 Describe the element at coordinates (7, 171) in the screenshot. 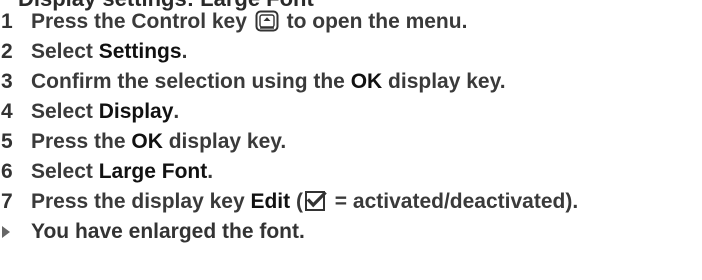

I see `step-number: 6` at that location.